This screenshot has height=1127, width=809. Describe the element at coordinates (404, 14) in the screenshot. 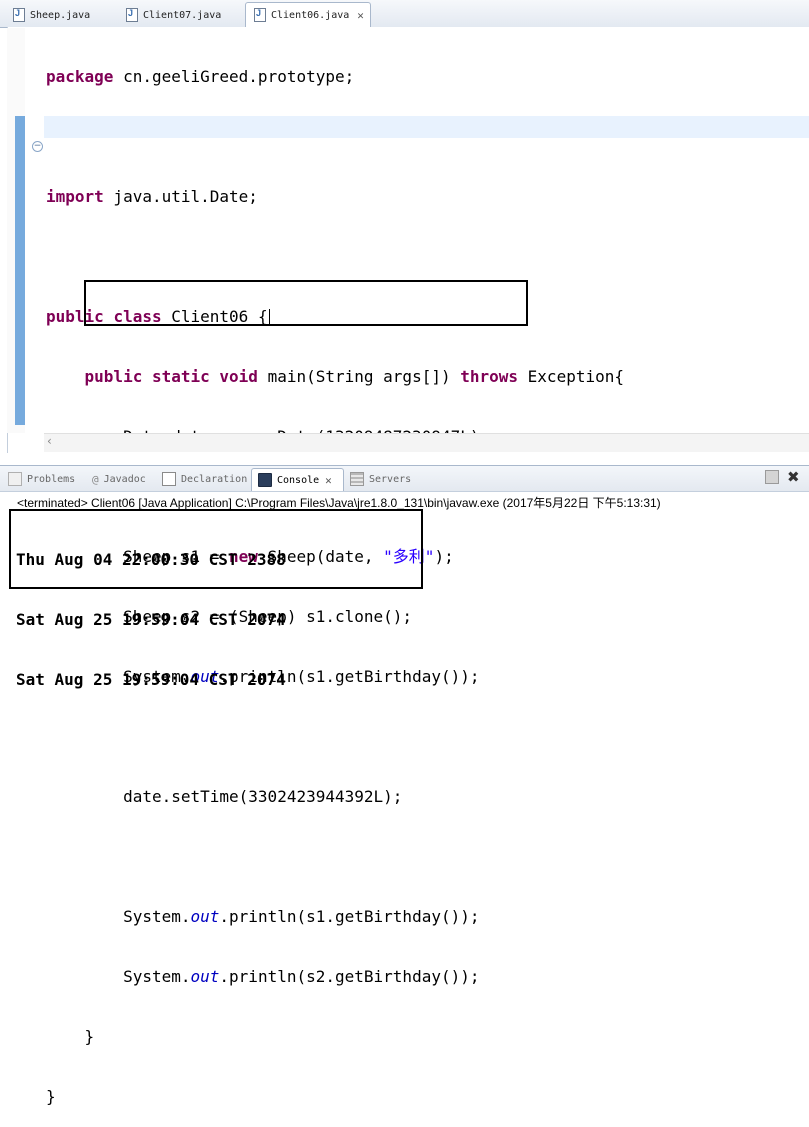

I see `editor-tab-bar: Sheep.java Client07.java Client06.java ✕` at that location.